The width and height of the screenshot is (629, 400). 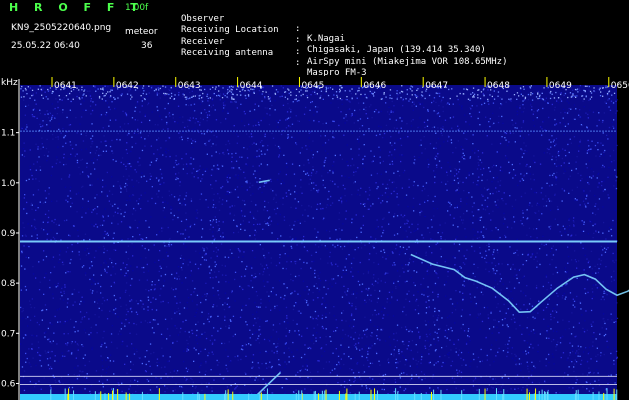 What do you see at coordinates (374, 86) in the screenshot?
I see `x-tick-label: 0646` at bounding box center [374, 86].